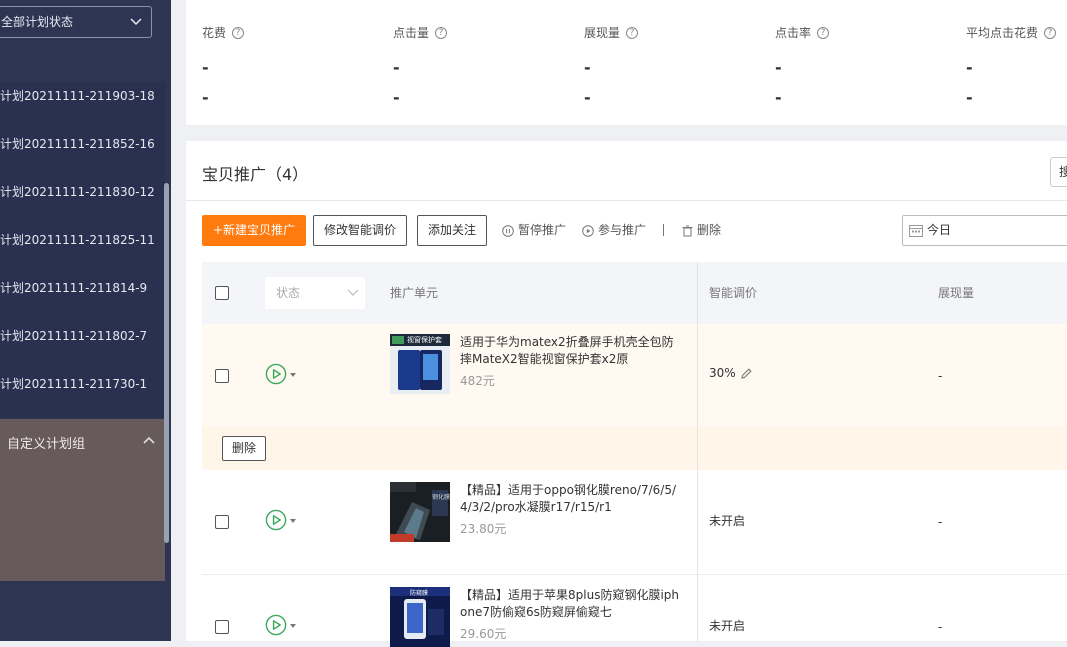 This screenshot has width=1067, height=647. Describe the element at coordinates (149, 440) in the screenshot. I see `chevron-up-icon` at that location.